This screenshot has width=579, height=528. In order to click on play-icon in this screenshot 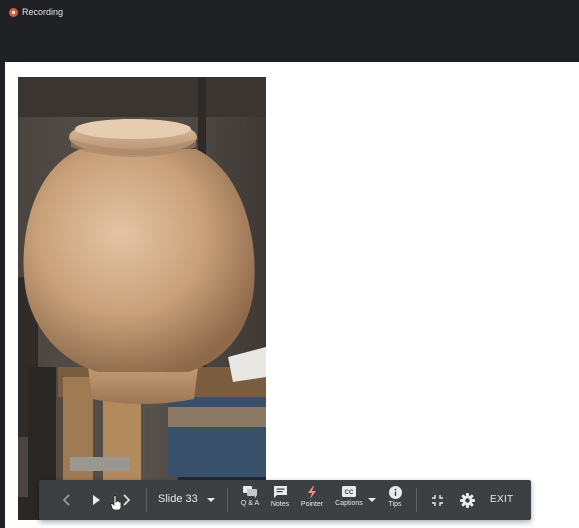, I will do `click(96, 500)`.